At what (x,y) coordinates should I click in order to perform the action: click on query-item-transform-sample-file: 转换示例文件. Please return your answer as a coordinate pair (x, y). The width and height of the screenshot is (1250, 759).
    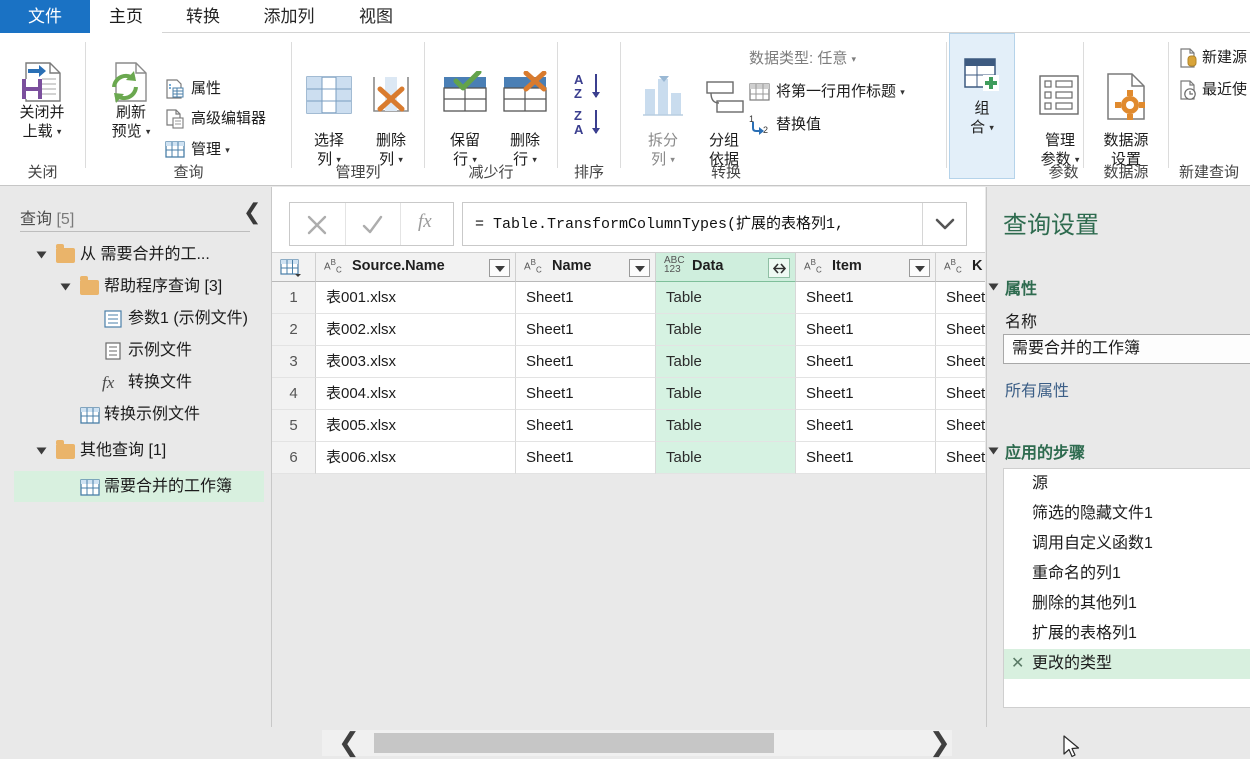
    Looking at the image, I should click on (139, 414).